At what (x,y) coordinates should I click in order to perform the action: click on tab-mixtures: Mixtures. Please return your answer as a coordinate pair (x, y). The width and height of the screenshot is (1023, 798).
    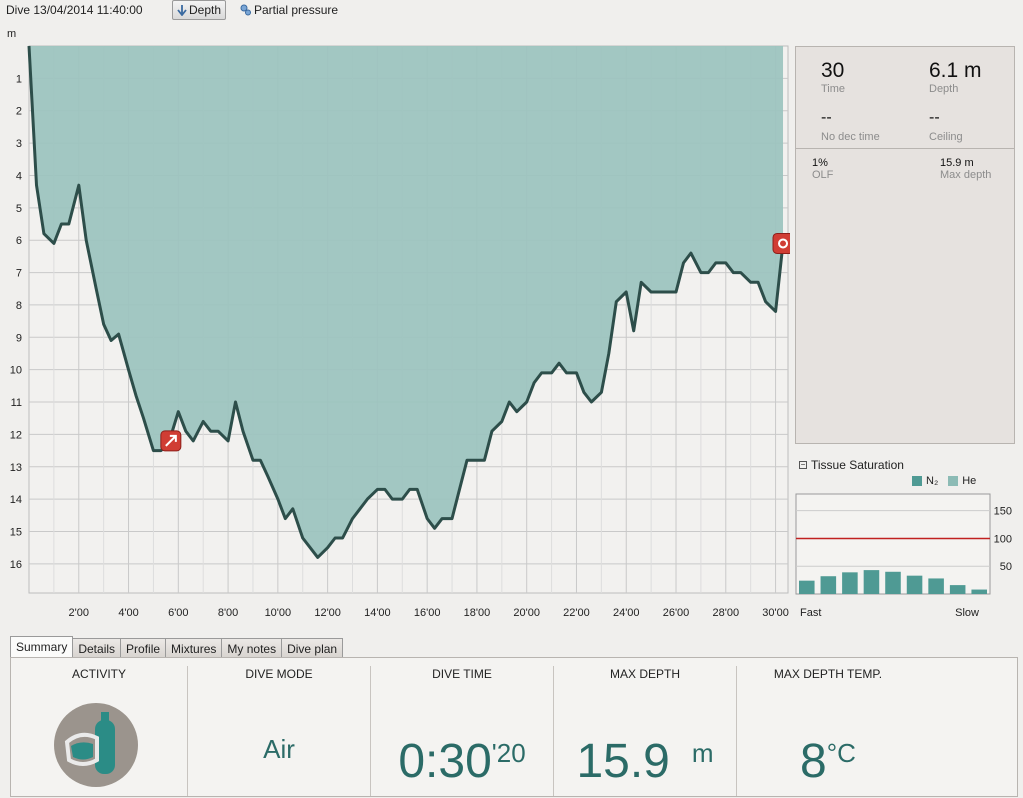
    Looking at the image, I should click on (194, 648).